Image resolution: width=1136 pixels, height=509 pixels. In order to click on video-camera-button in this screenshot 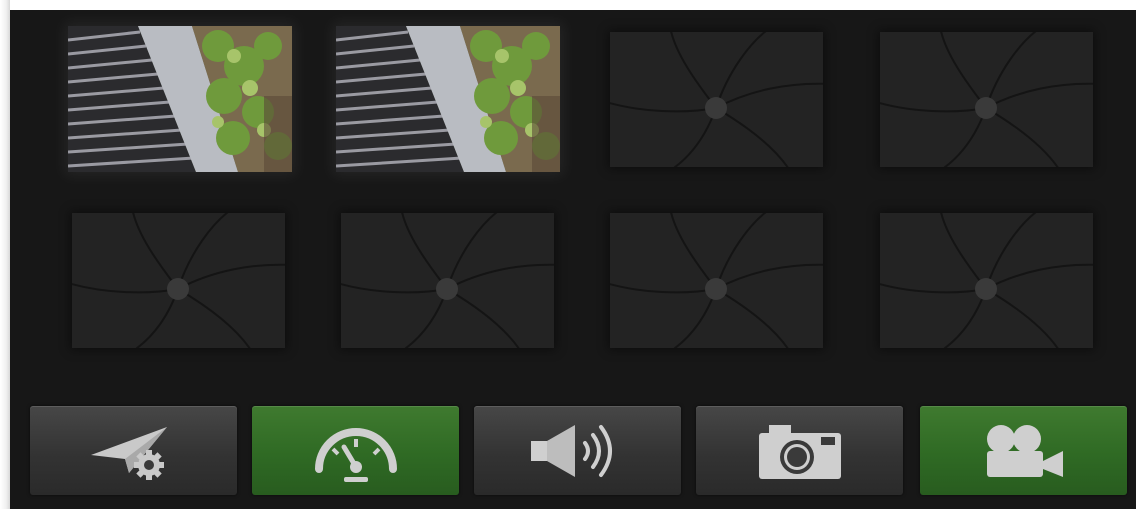, I will do `click(1023, 450)`.